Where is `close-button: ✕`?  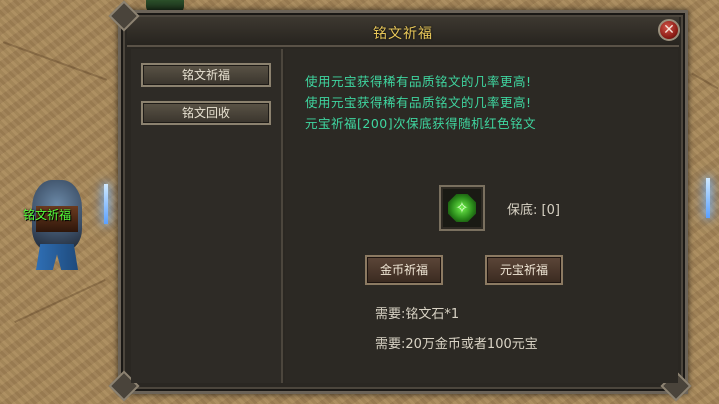
close-button: ✕ is located at coordinates (669, 30).